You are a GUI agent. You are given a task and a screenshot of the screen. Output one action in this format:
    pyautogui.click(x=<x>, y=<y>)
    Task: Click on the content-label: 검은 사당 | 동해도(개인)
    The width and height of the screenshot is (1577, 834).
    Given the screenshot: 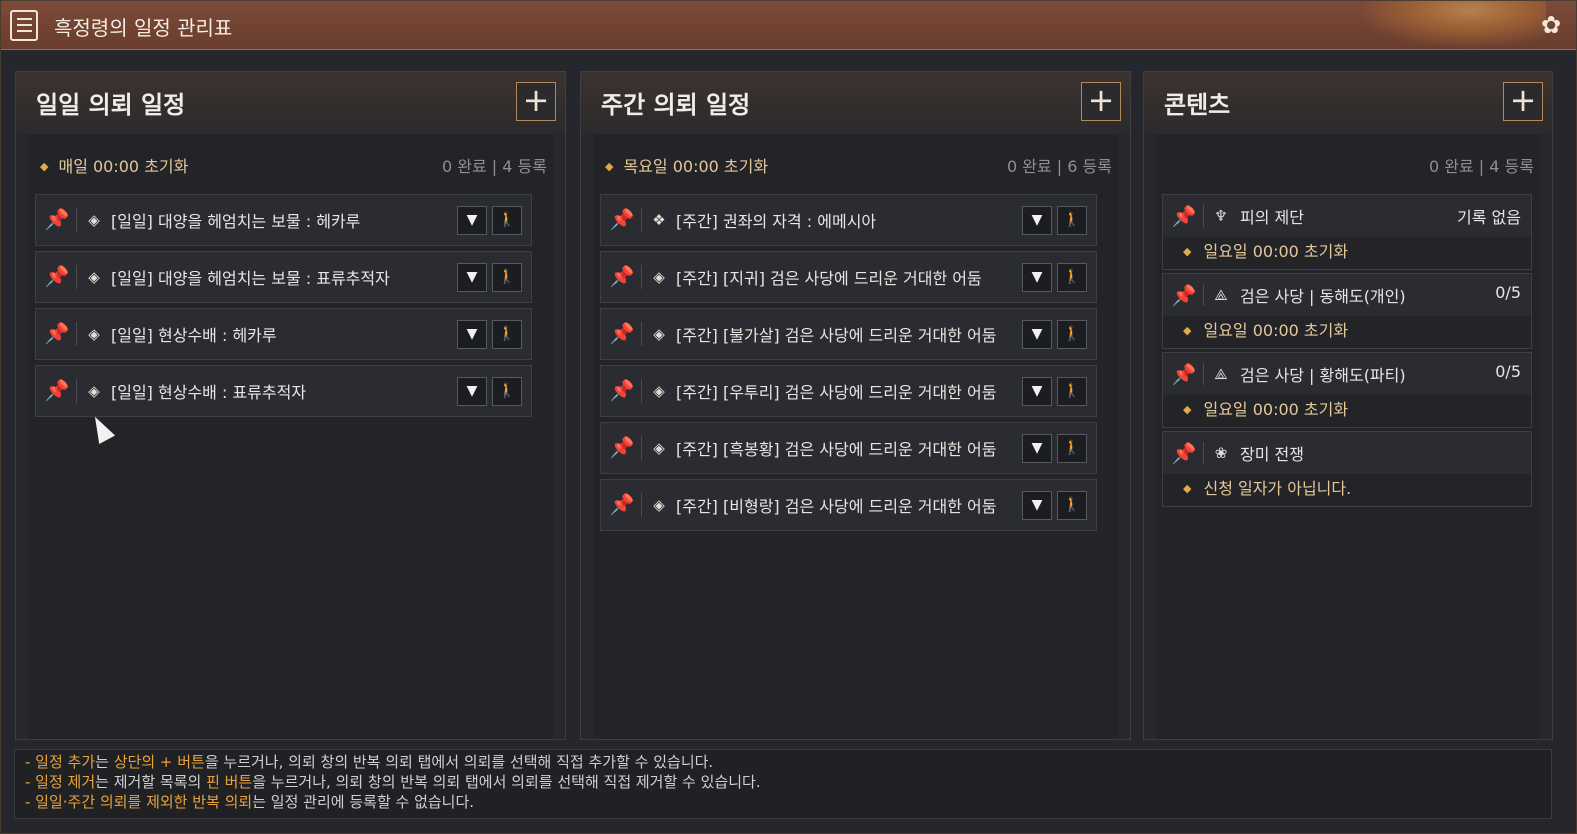 What is the action you would take?
    pyautogui.click(x=1323, y=296)
    